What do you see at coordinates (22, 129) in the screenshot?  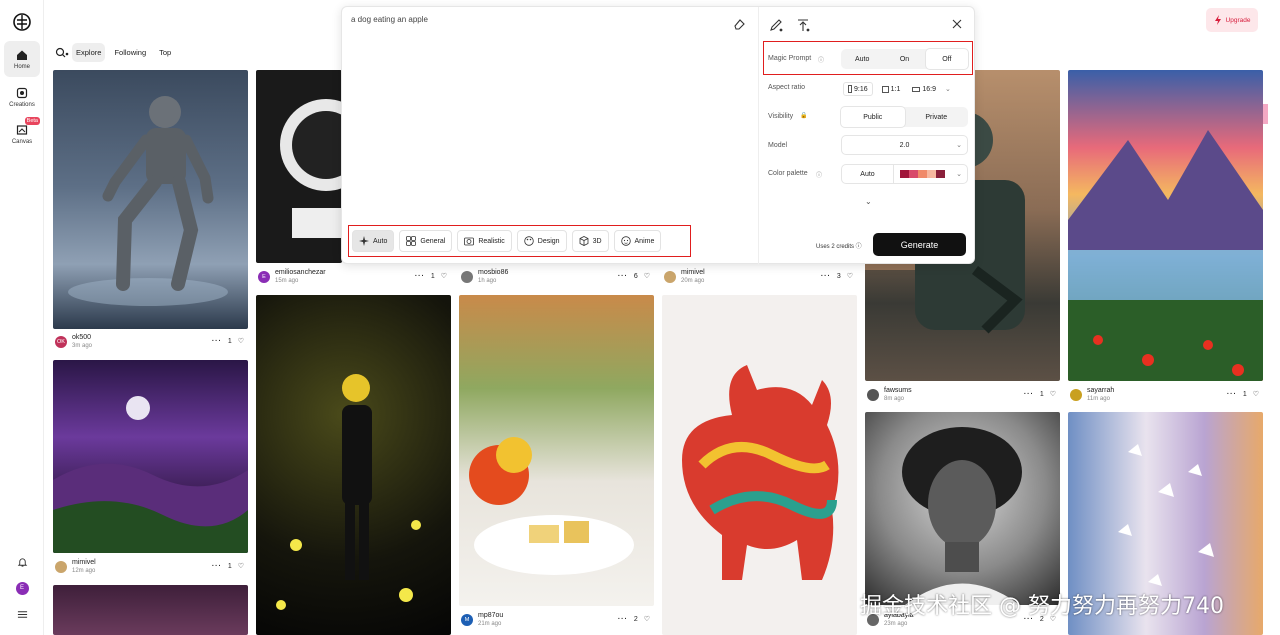 I see `canvas-icon` at bounding box center [22, 129].